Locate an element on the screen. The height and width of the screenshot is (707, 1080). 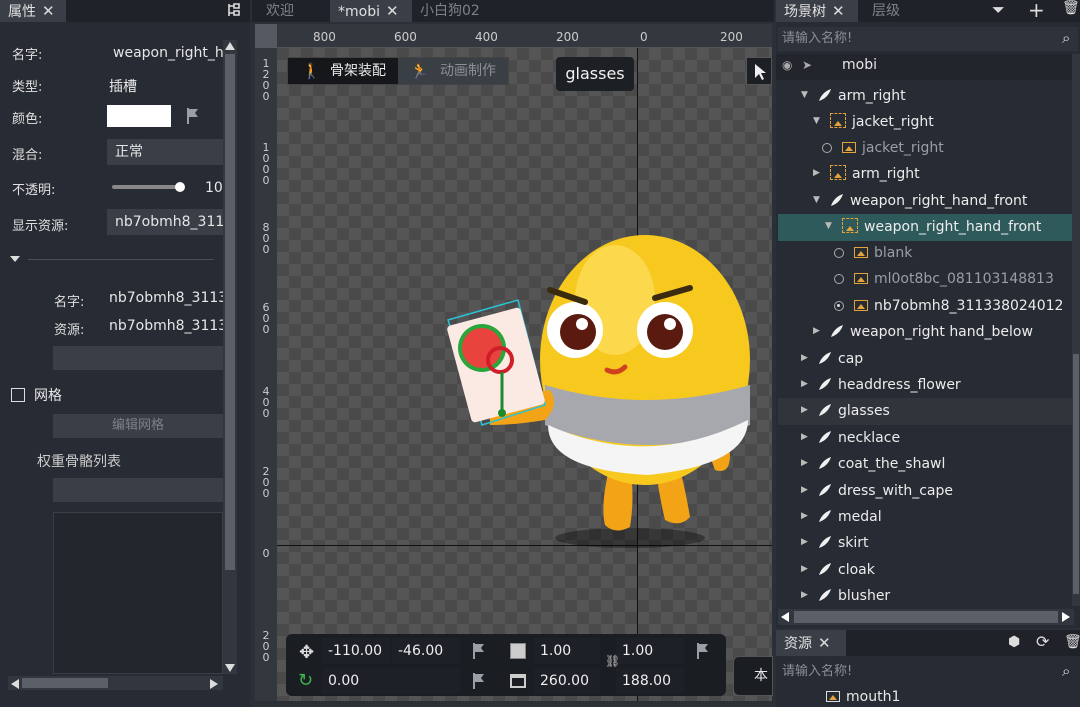
tree-item: necklace is located at coordinates (859, 438).